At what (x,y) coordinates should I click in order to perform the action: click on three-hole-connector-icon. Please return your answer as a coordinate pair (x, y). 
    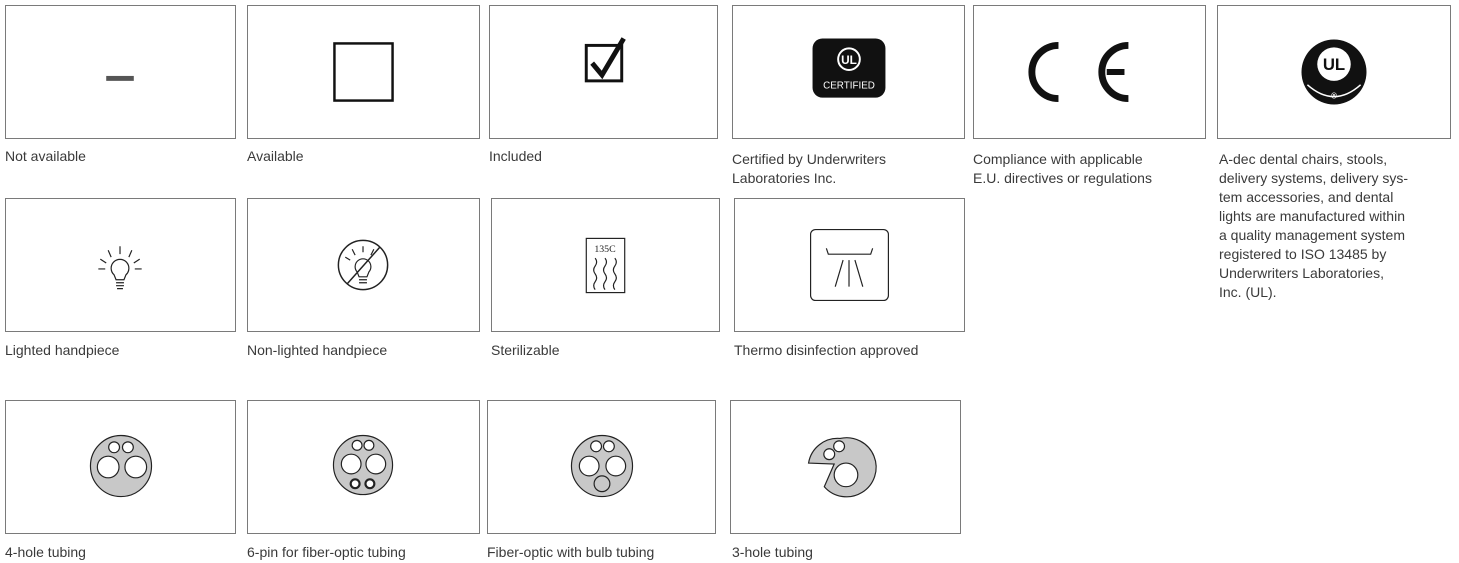
    Looking at the image, I should click on (842, 467).